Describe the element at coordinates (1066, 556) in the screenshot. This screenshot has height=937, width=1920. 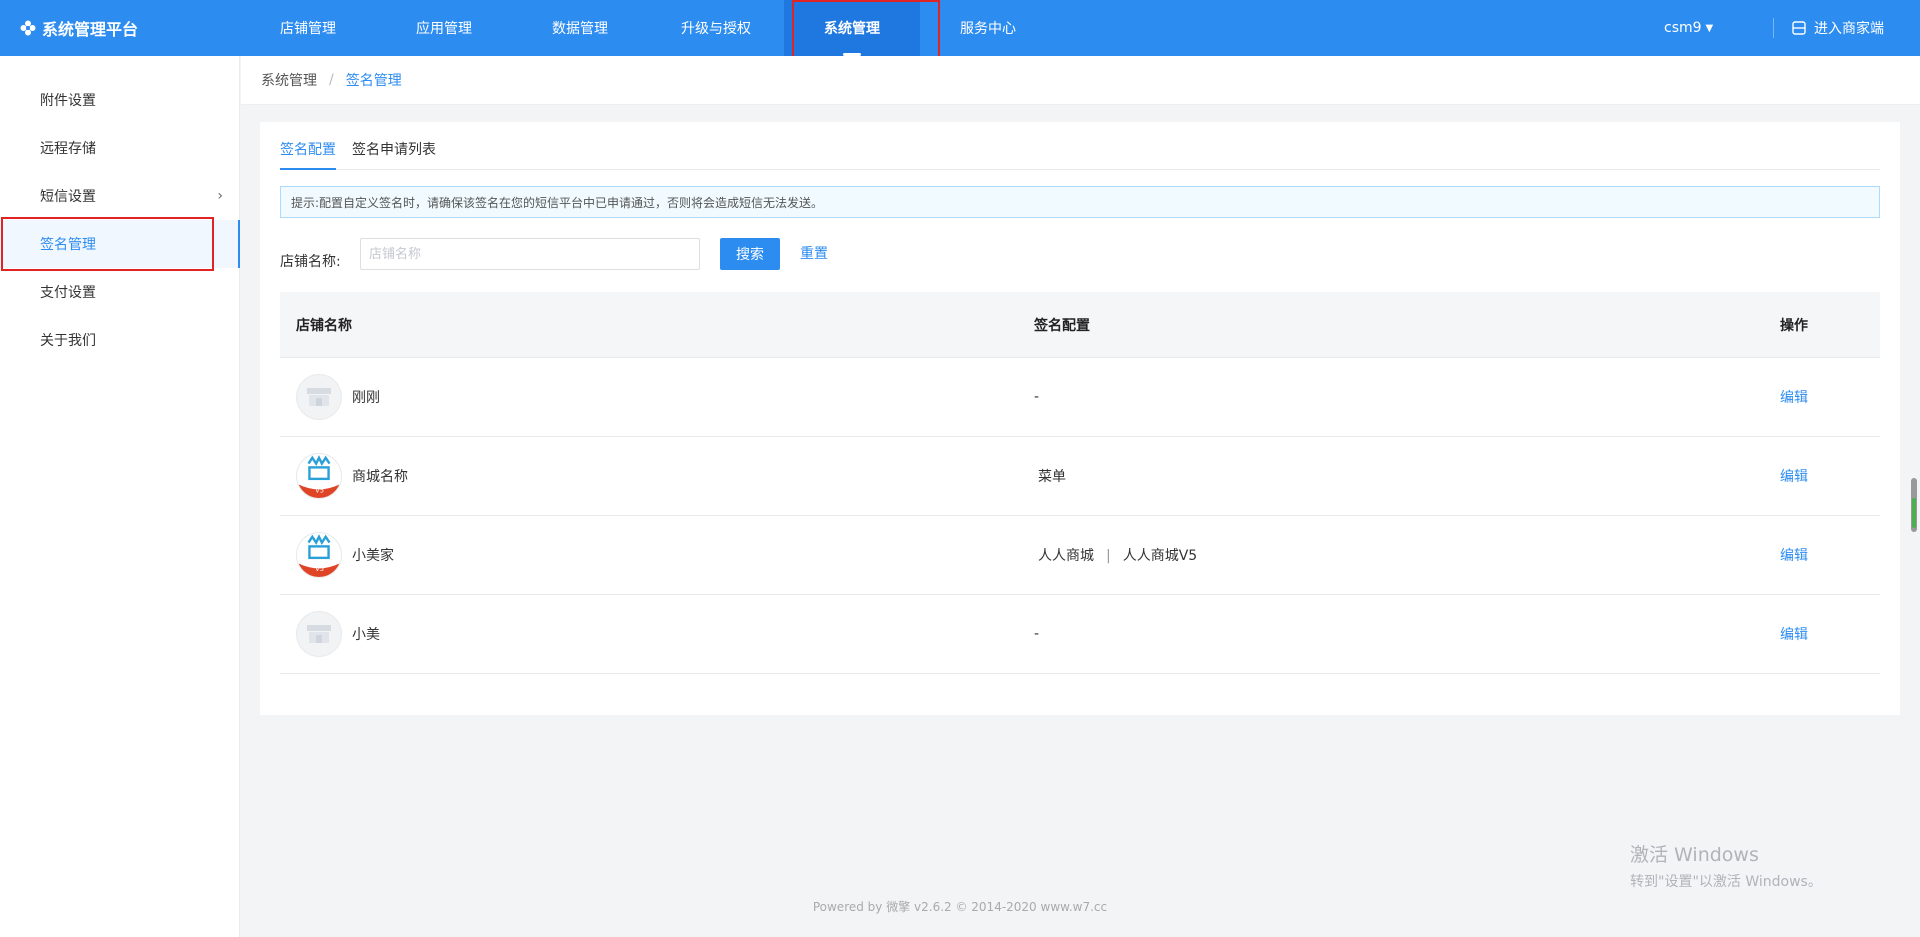
I see `signature-tag: 人人商城` at that location.